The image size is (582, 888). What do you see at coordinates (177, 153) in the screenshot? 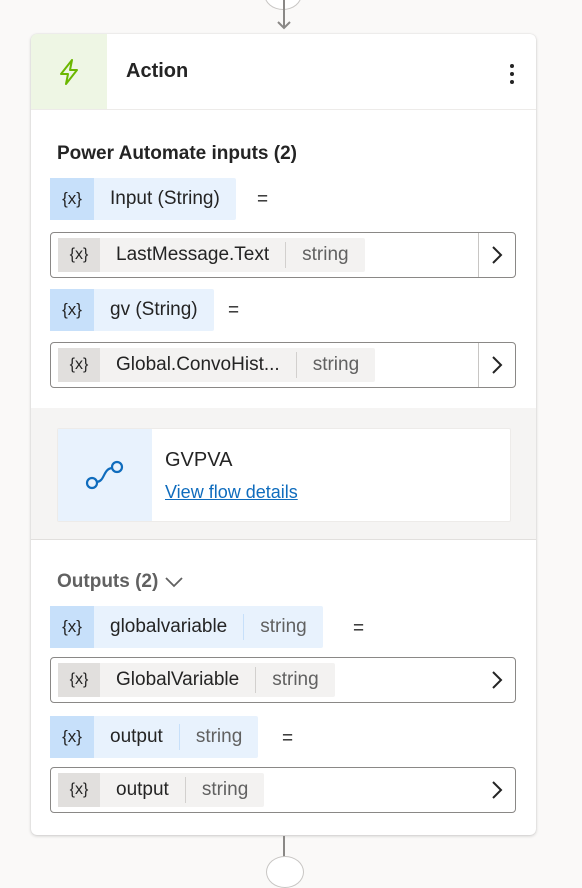
I see `inputs-section-title: Power Automate inputs (2)` at bounding box center [177, 153].